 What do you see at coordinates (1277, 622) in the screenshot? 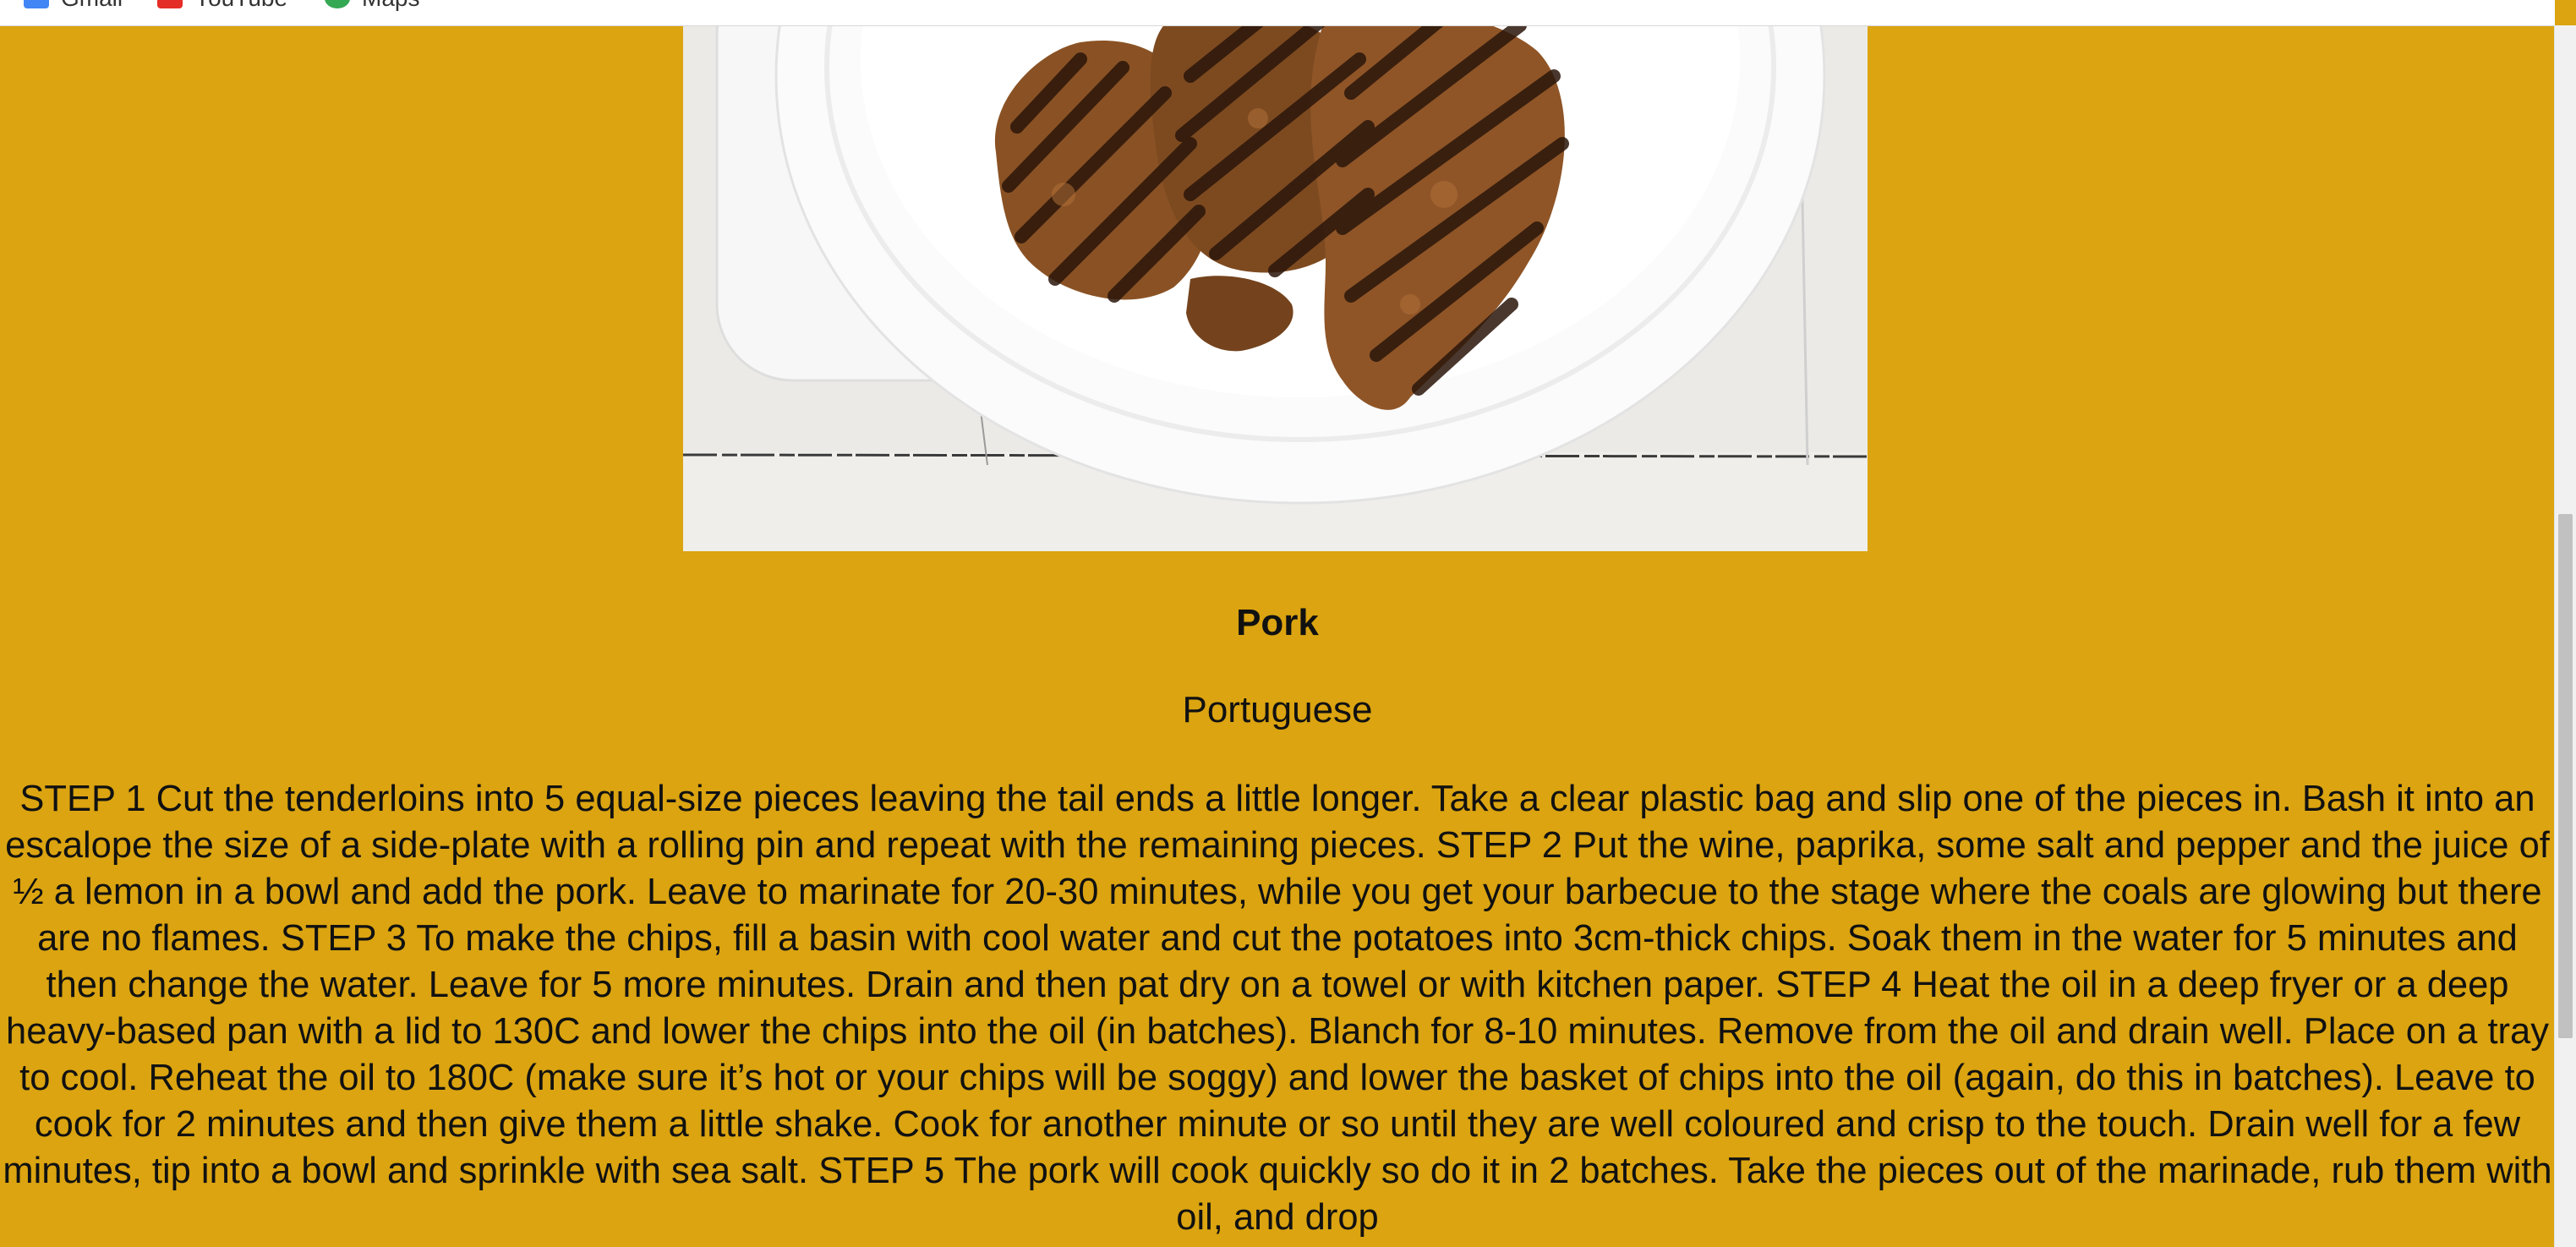
I see `meal-name: Pork` at bounding box center [1277, 622].